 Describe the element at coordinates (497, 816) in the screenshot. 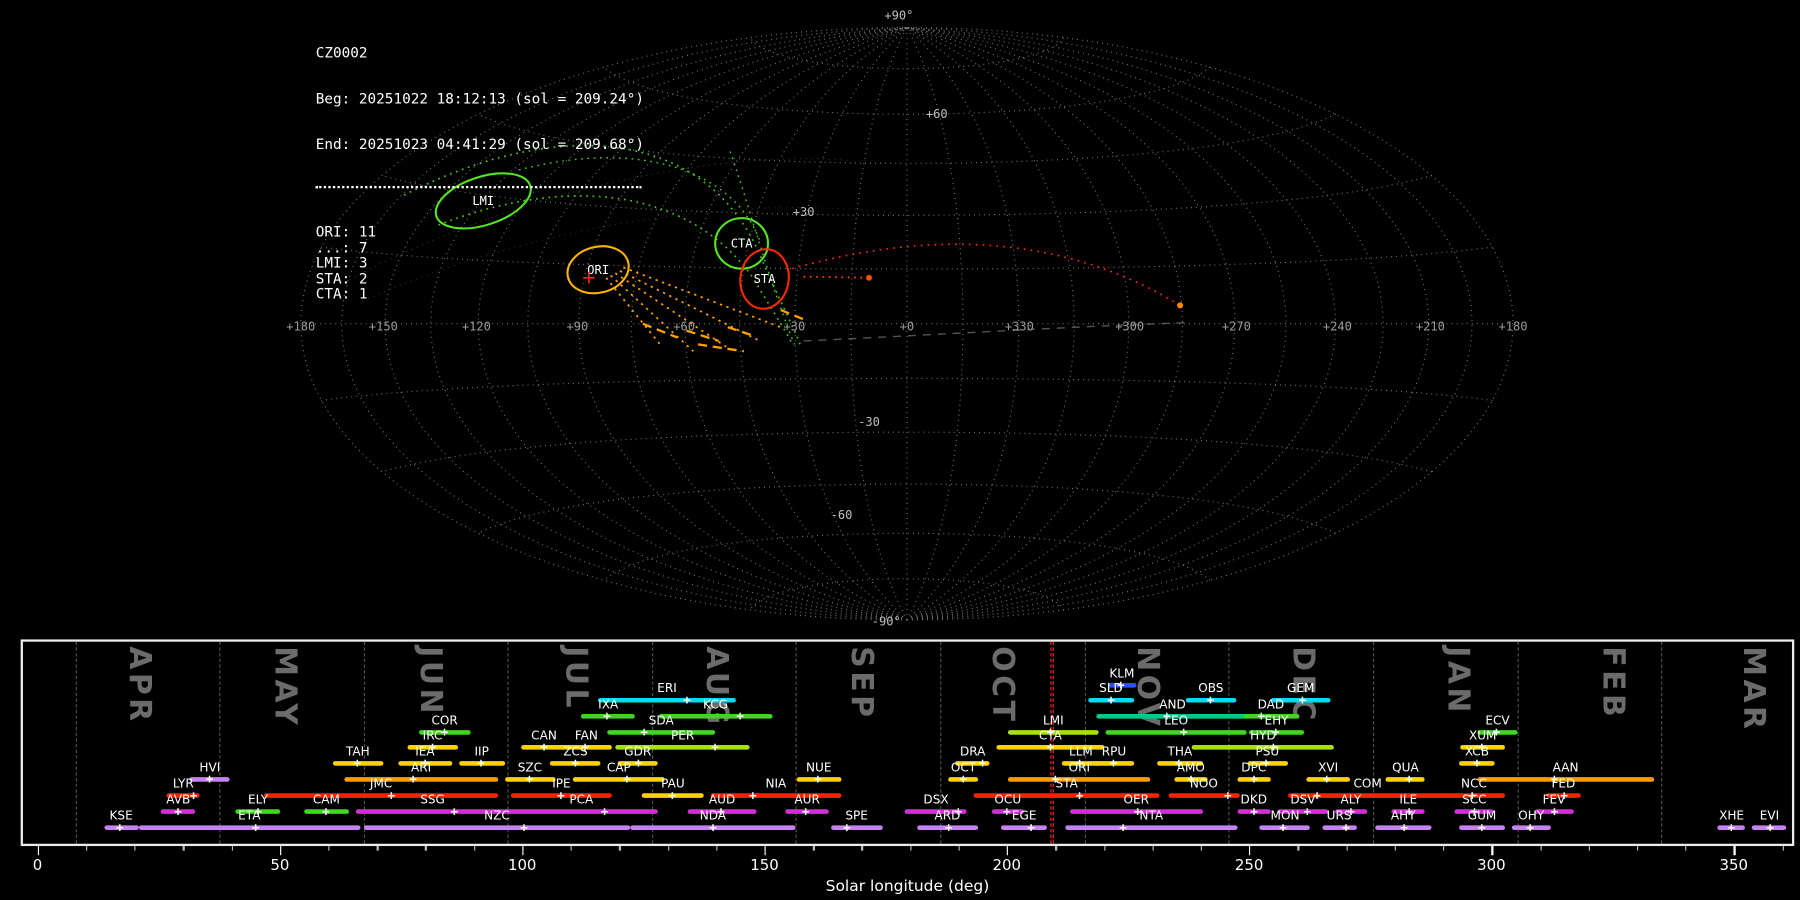

I see `shower-label-nzc: NZC` at that location.